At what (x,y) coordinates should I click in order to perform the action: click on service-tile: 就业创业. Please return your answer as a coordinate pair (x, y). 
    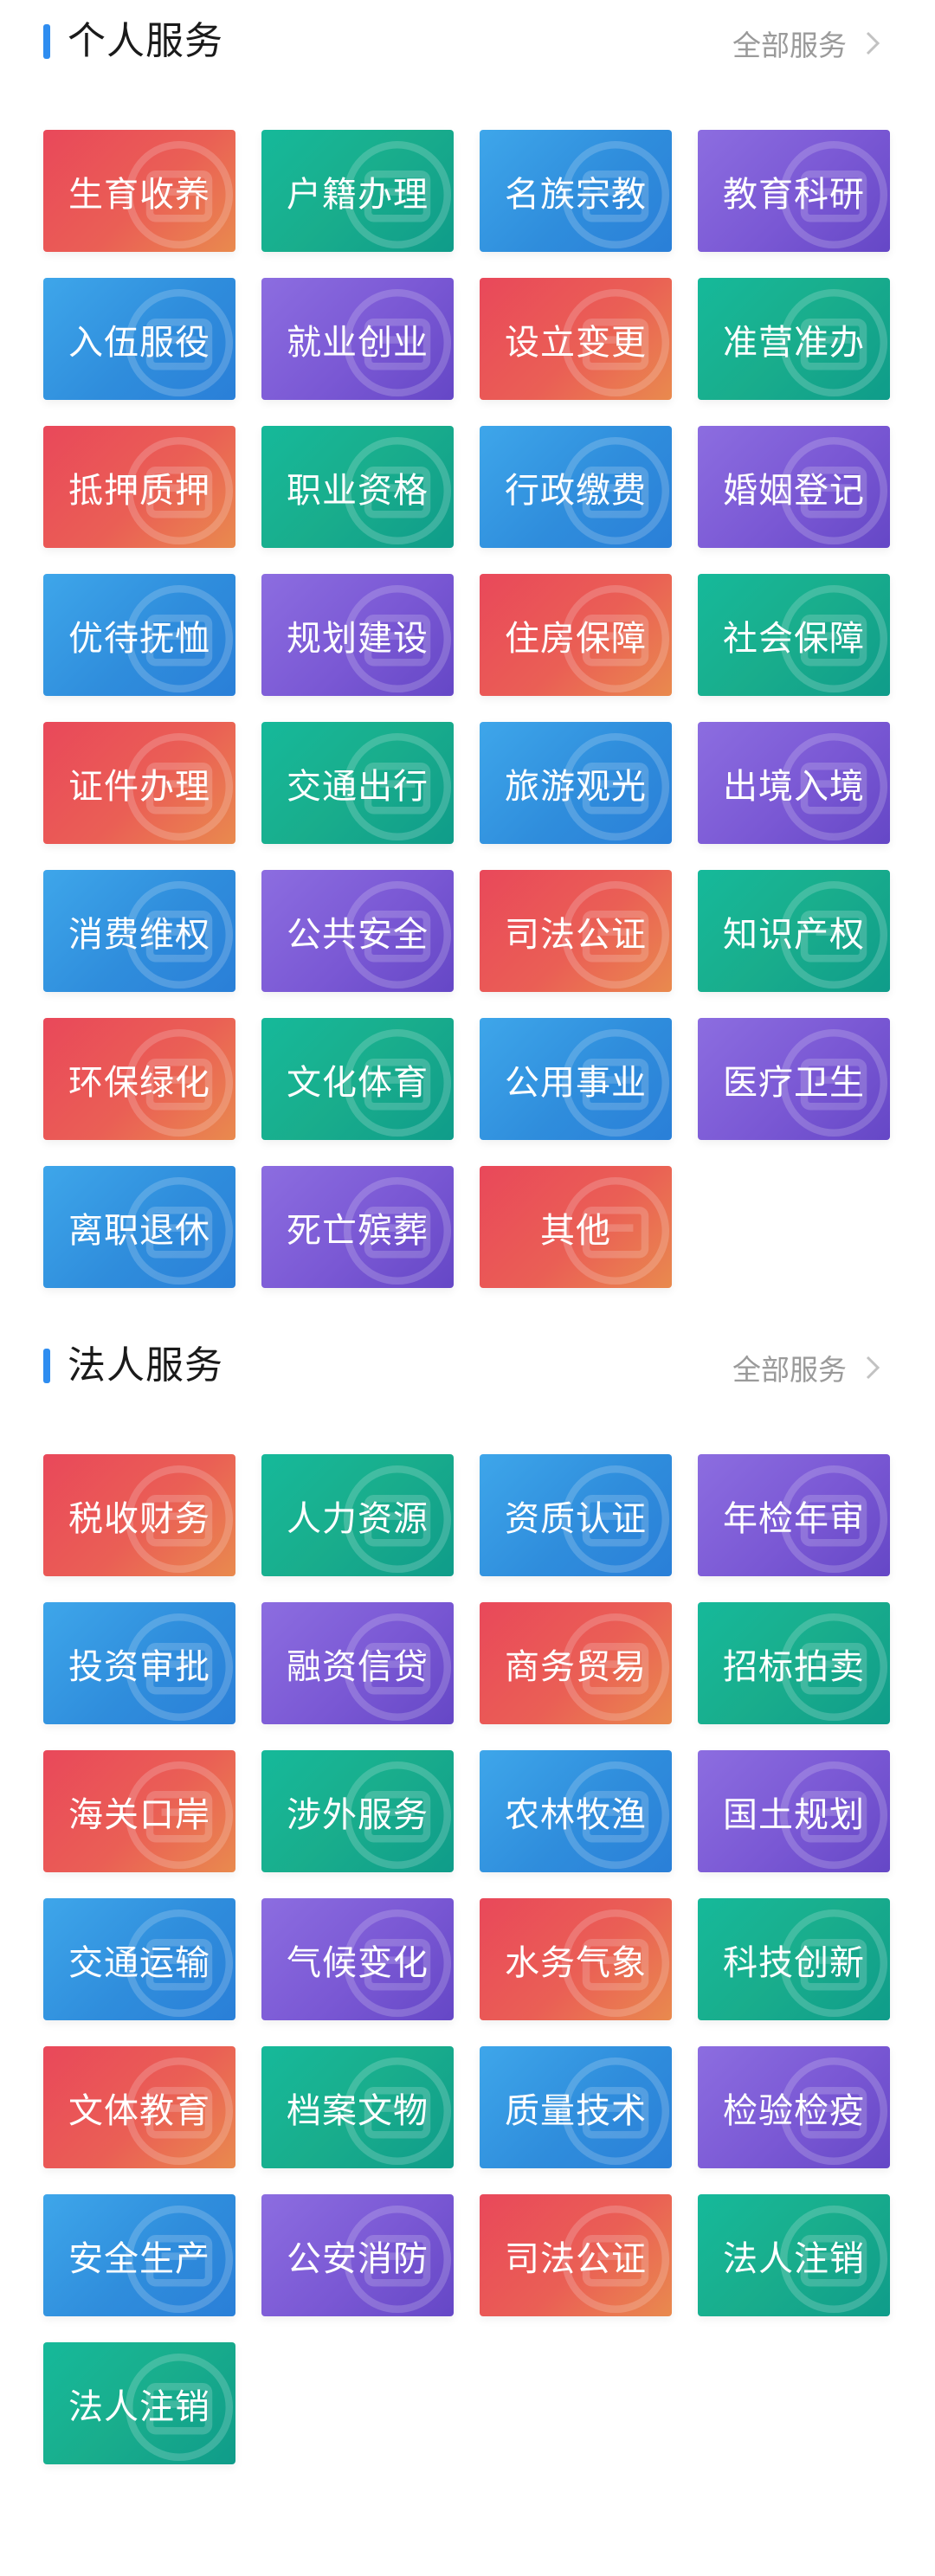
    Looking at the image, I should click on (357, 339).